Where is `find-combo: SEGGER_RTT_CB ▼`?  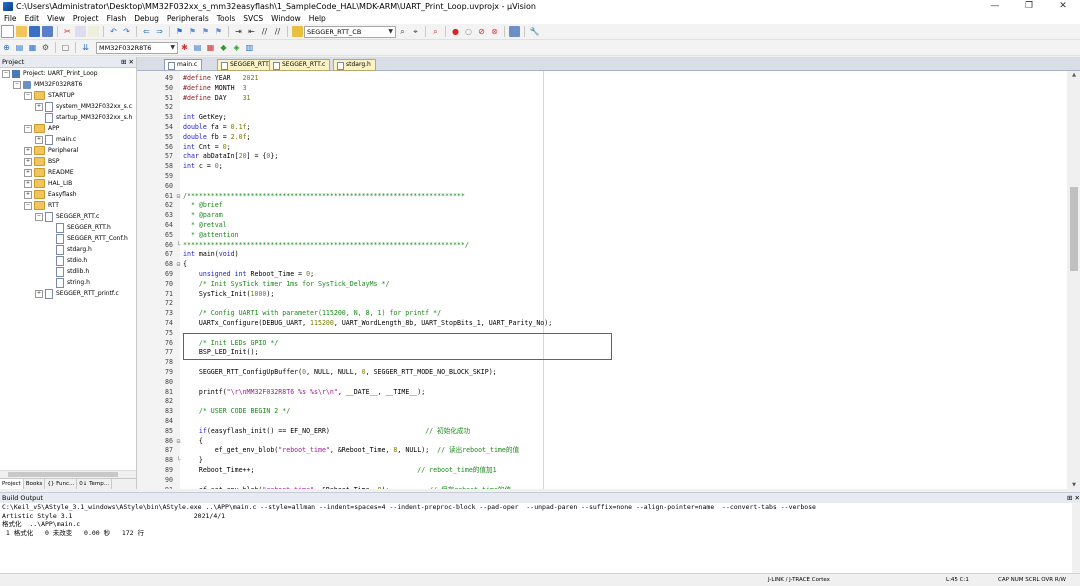
find-combo: SEGGER_RTT_CB ▼ is located at coordinates (350, 31).